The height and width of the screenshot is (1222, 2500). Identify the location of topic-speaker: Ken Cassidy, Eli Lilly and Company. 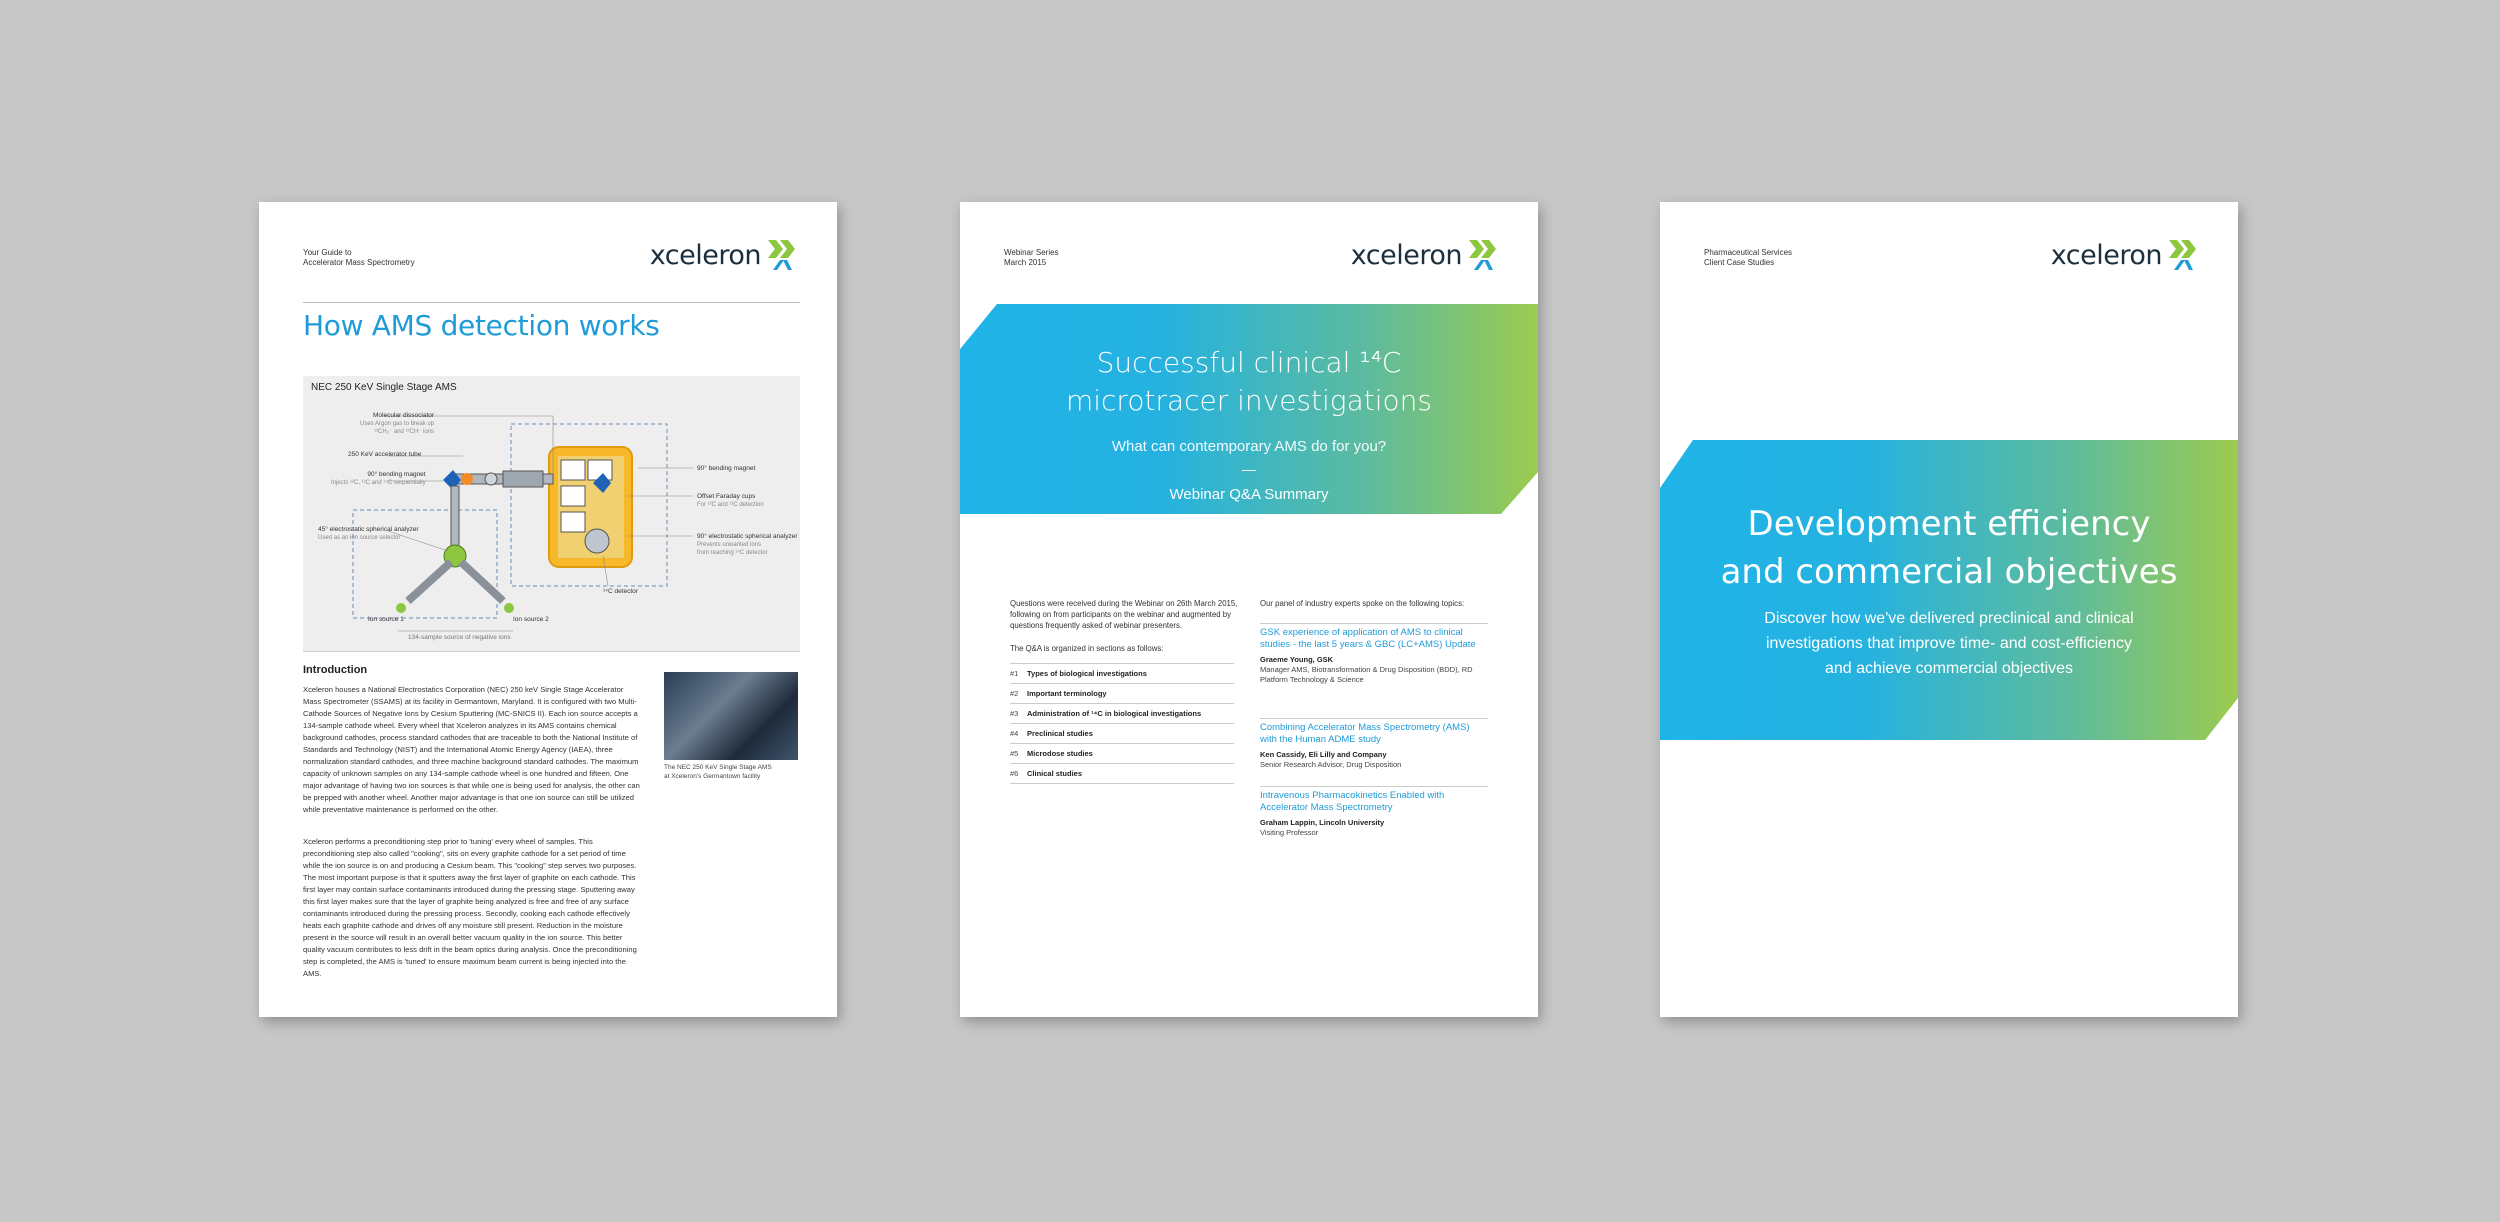
(1323, 754).